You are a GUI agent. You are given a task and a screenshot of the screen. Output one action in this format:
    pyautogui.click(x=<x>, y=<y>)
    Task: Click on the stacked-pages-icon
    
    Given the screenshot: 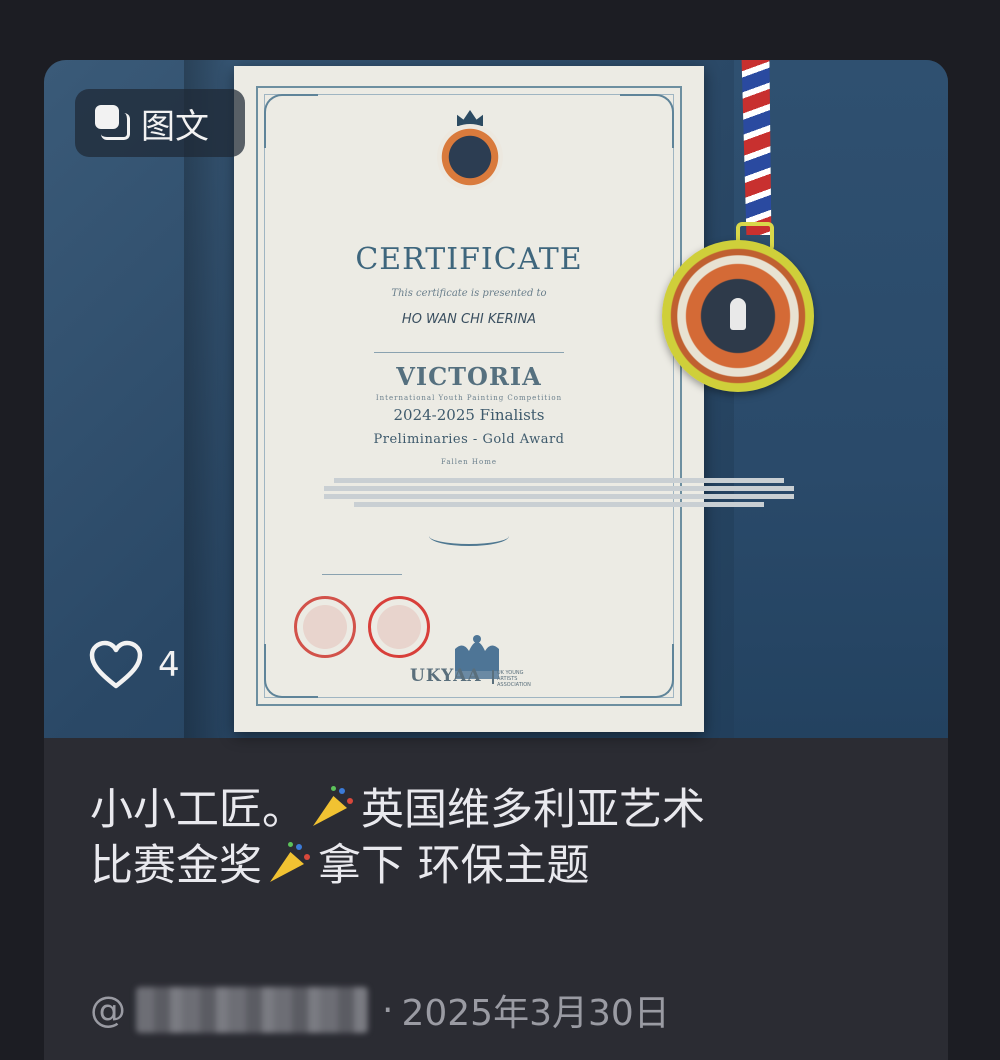 What is the action you would take?
    pyautogui.click(x=113, y=123)
    